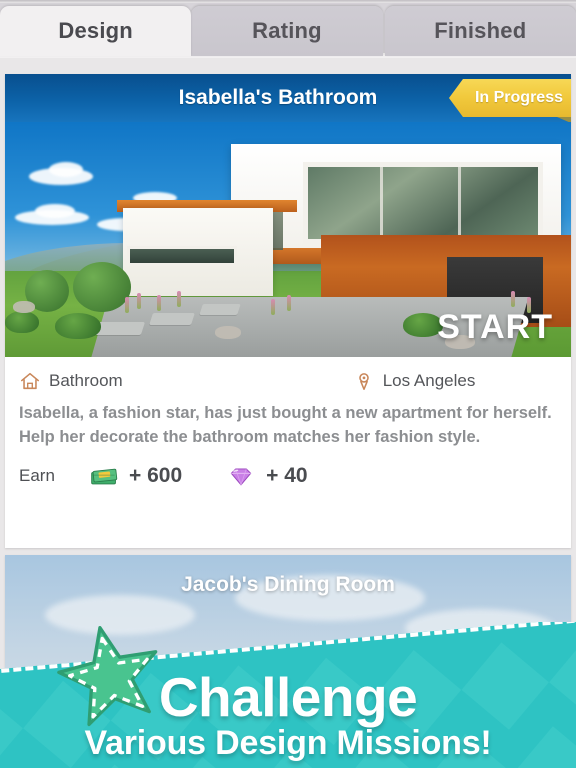 The image size is (576, 768). I want to click on reward-gems: + 40, so click(267, 475).